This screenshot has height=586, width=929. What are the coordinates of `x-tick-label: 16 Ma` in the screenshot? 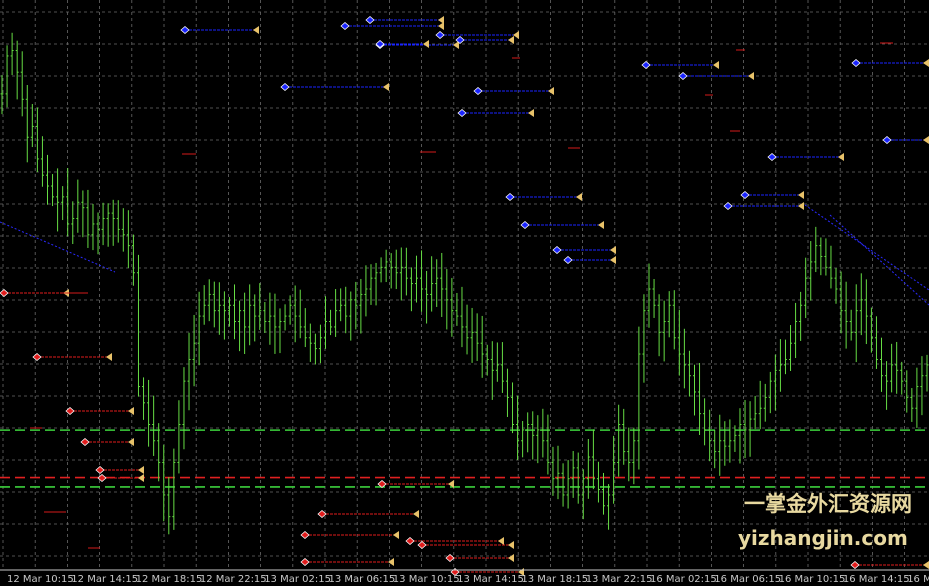 It's located at (918, 579).